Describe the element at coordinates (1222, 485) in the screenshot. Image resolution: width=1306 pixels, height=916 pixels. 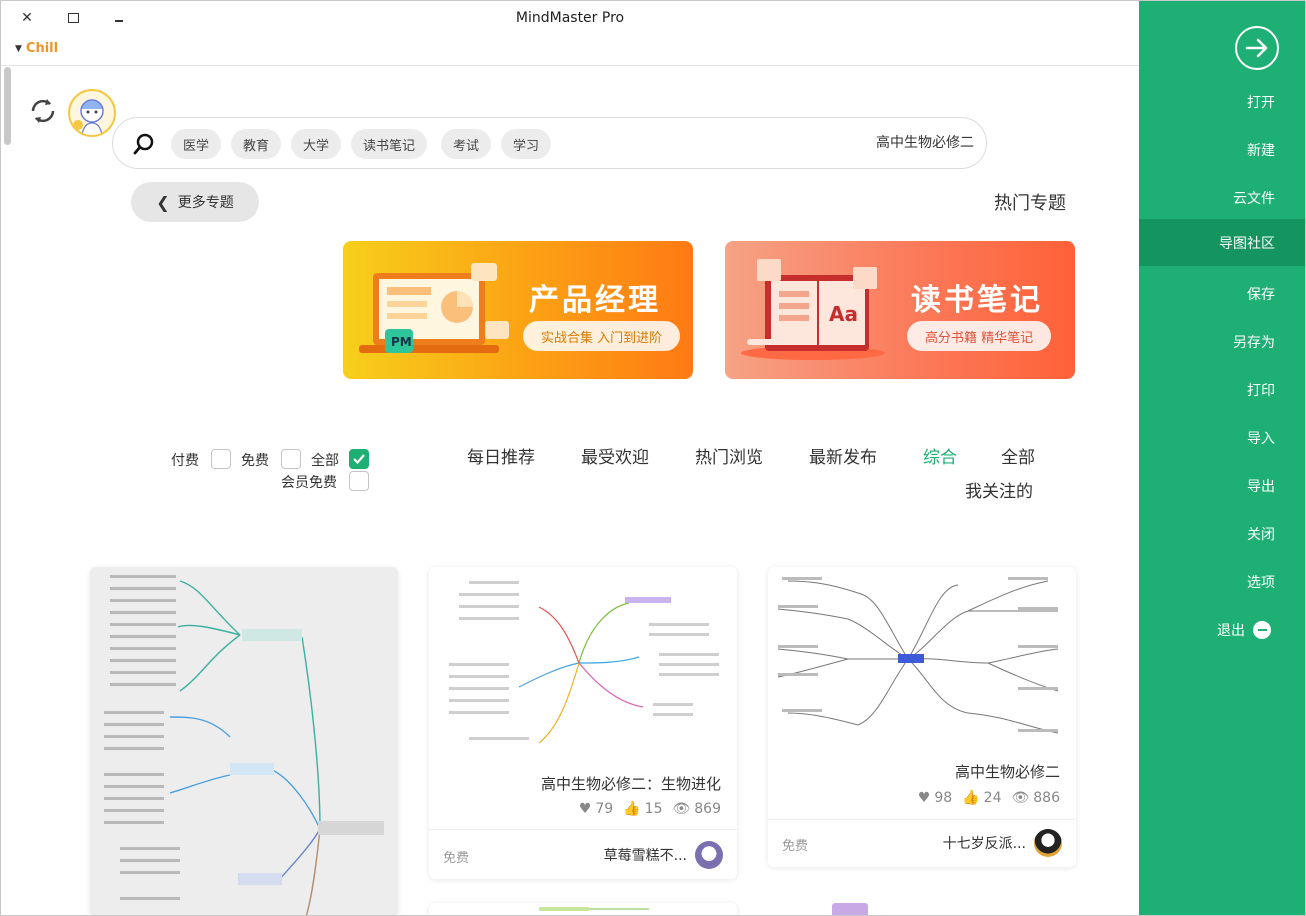
I see `sidebar-item-export: 导出` at that location.